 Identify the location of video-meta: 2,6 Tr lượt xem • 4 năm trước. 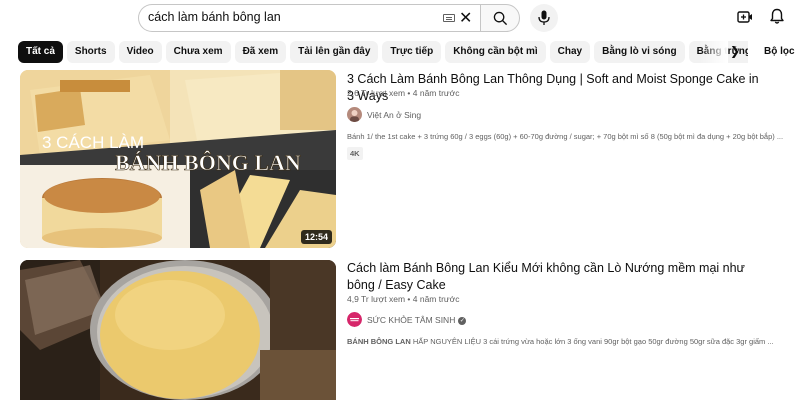
(403, 93).